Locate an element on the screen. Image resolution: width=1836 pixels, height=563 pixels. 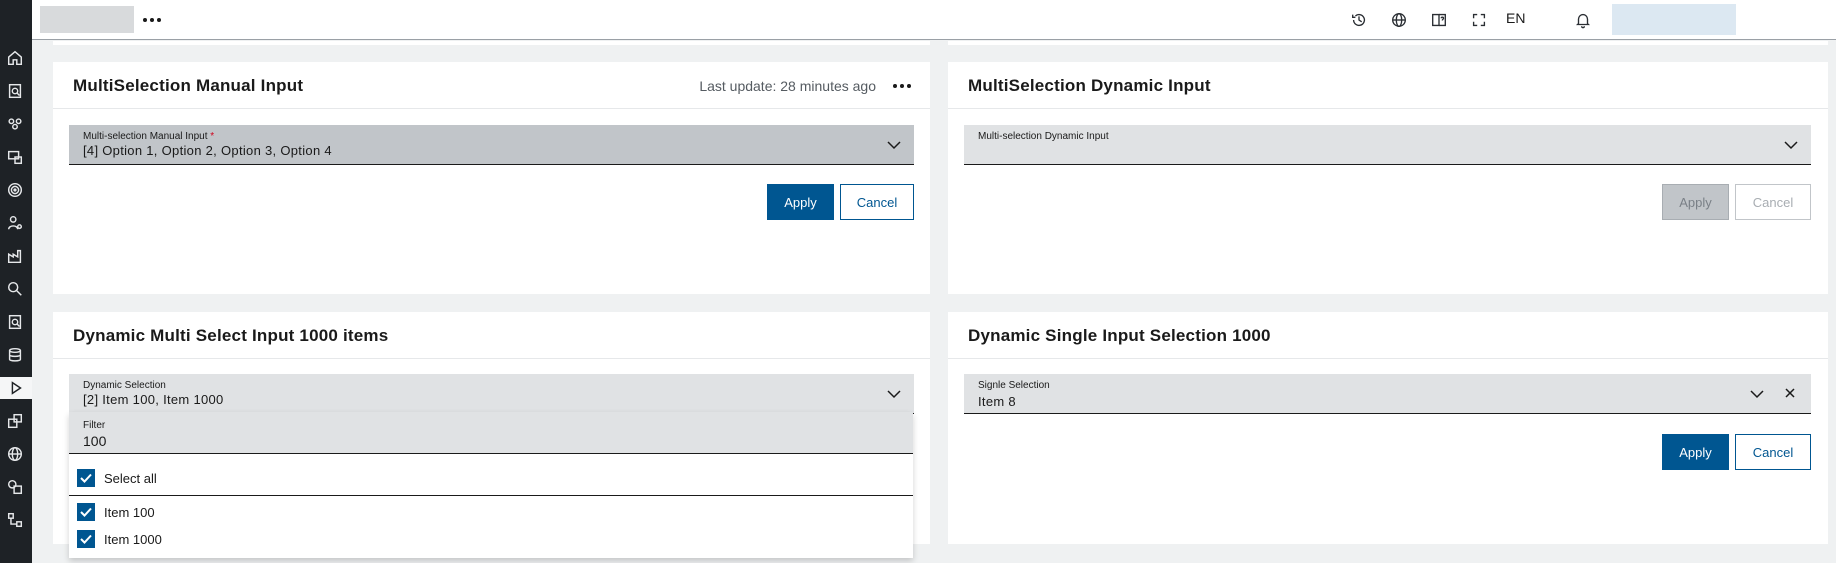
card-remnant-right is located at coordinates (1388, 43).